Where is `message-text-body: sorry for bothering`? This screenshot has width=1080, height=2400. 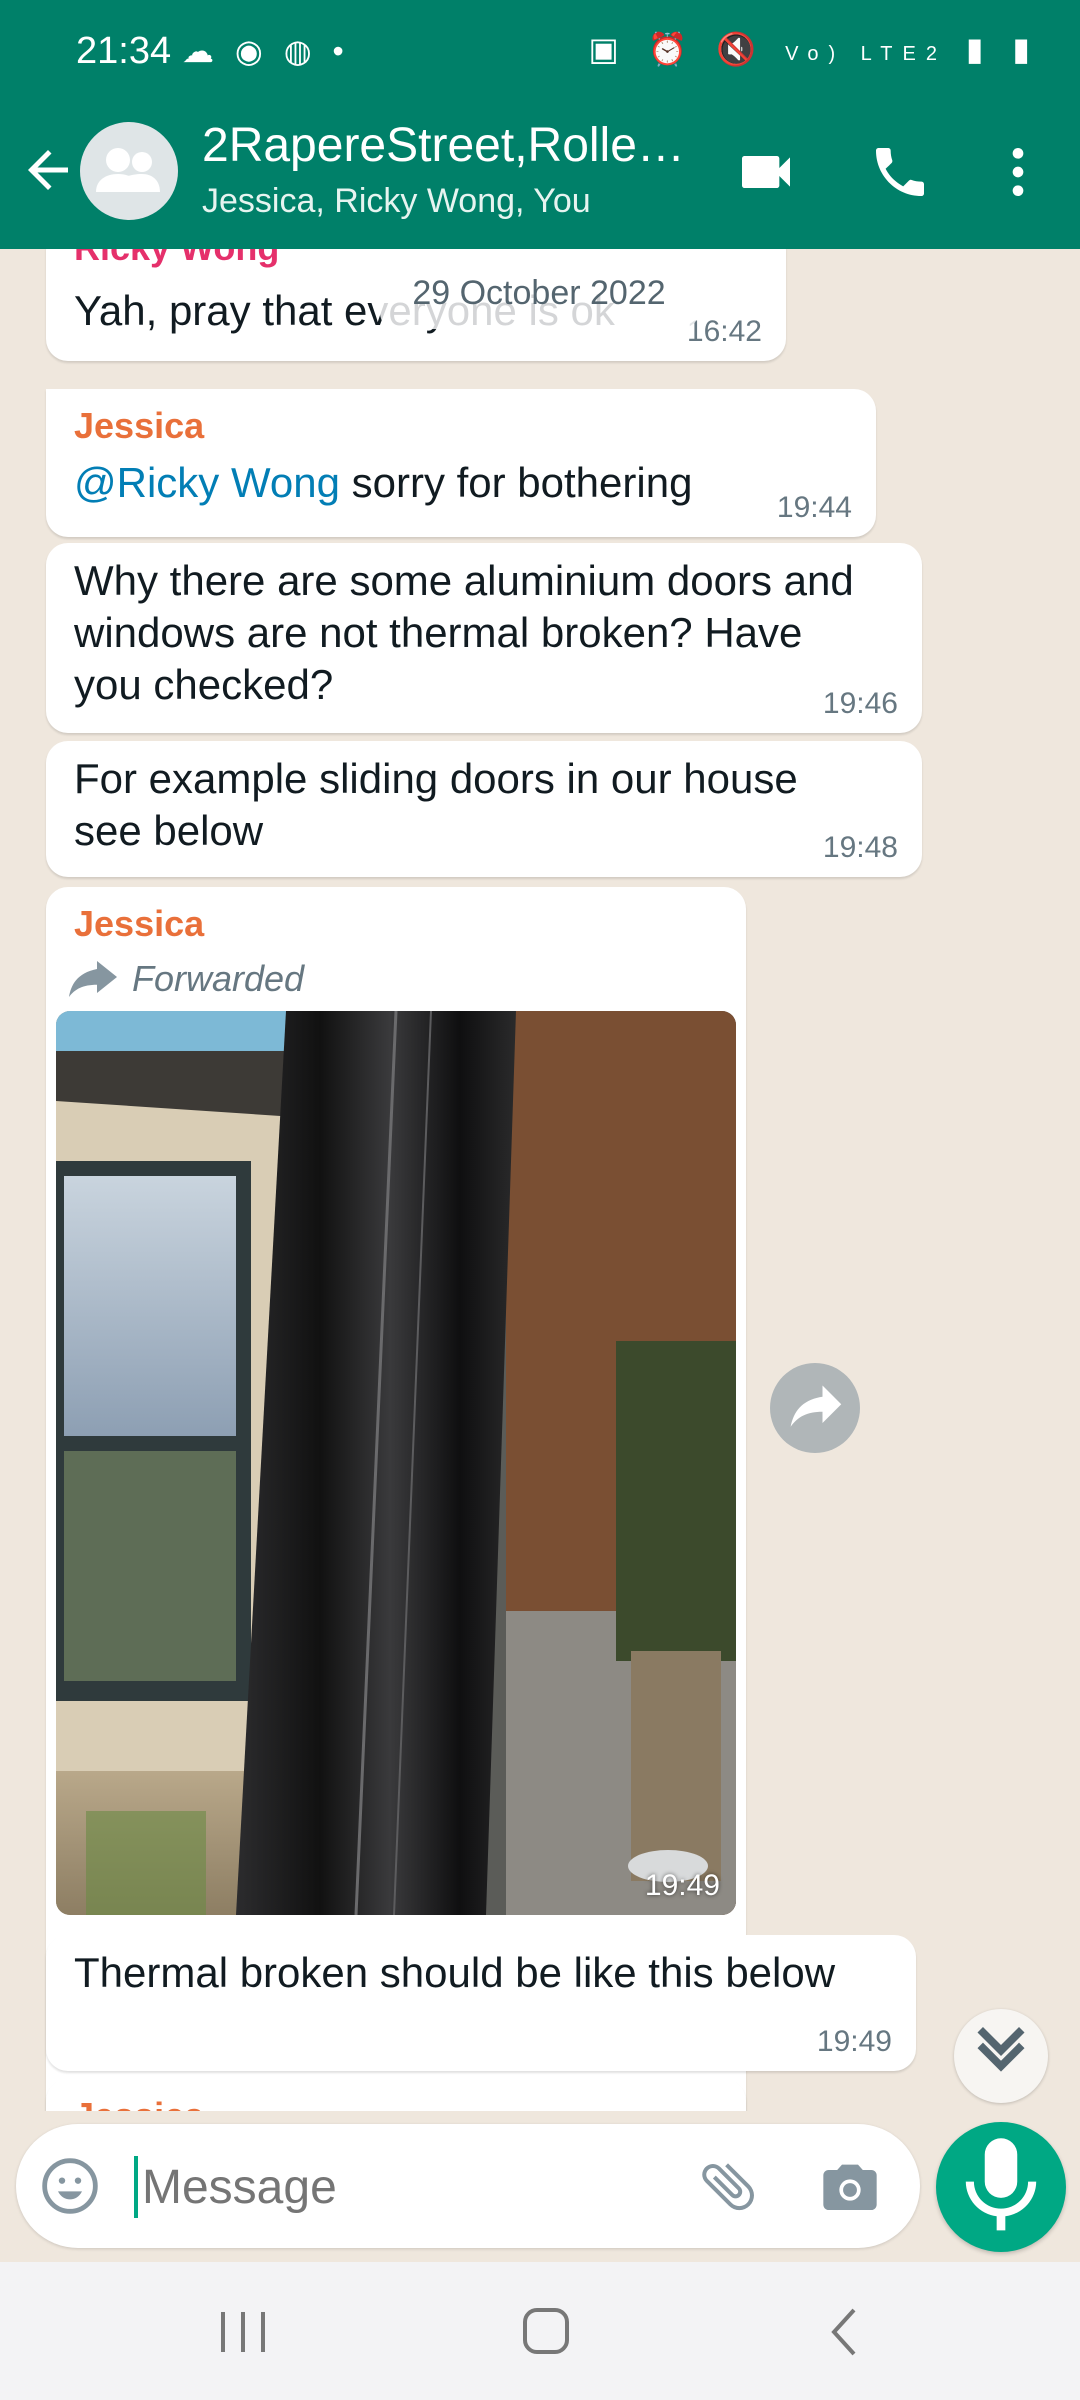
message-text-body: sorry for bothering is located at coordinates (516, 482).